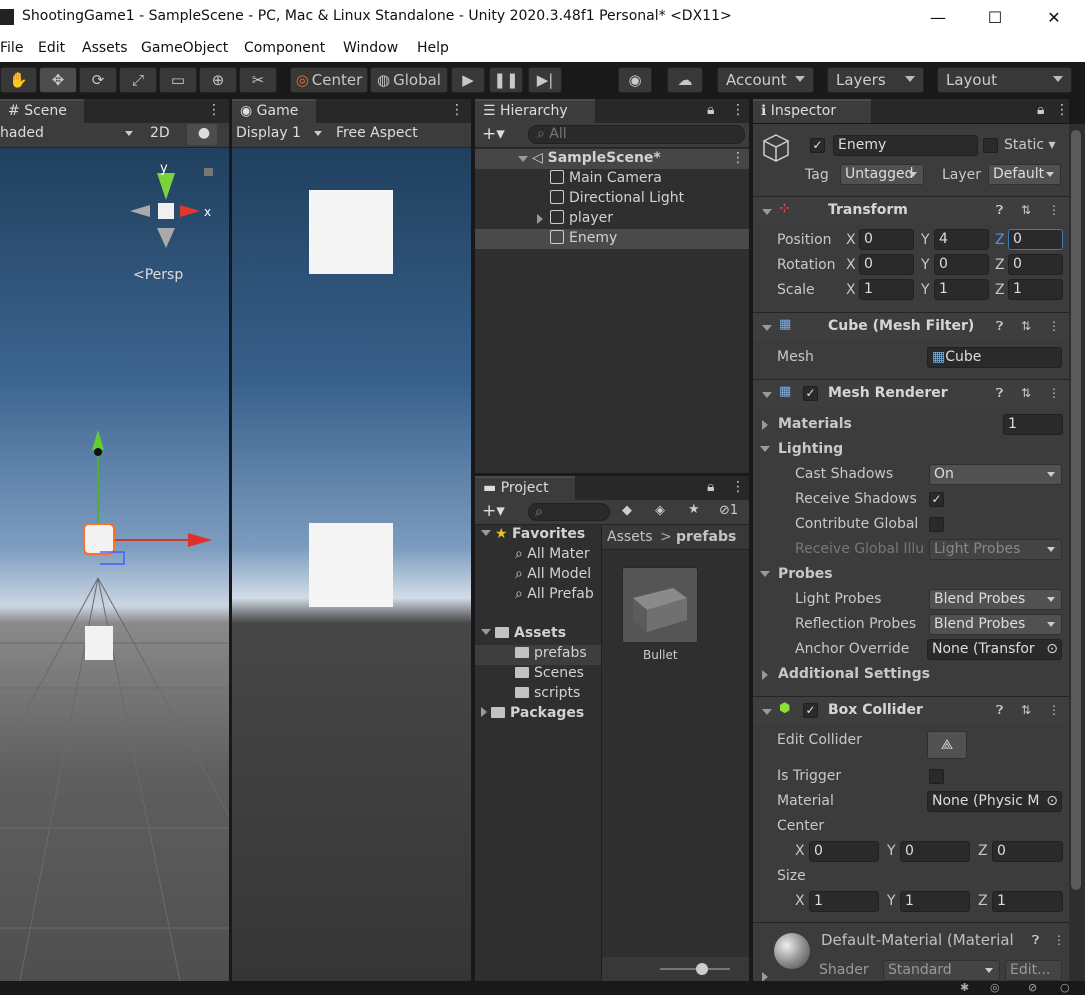  Describe the element at coordinates (532, 715) in the screenshot. I see `packages-row: Packages` at that location.